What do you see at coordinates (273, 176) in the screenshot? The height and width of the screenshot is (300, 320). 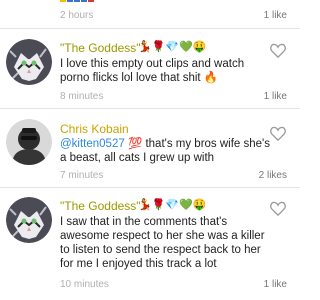 I see `like-count: 2 likes` at bounding box center [273, 176].